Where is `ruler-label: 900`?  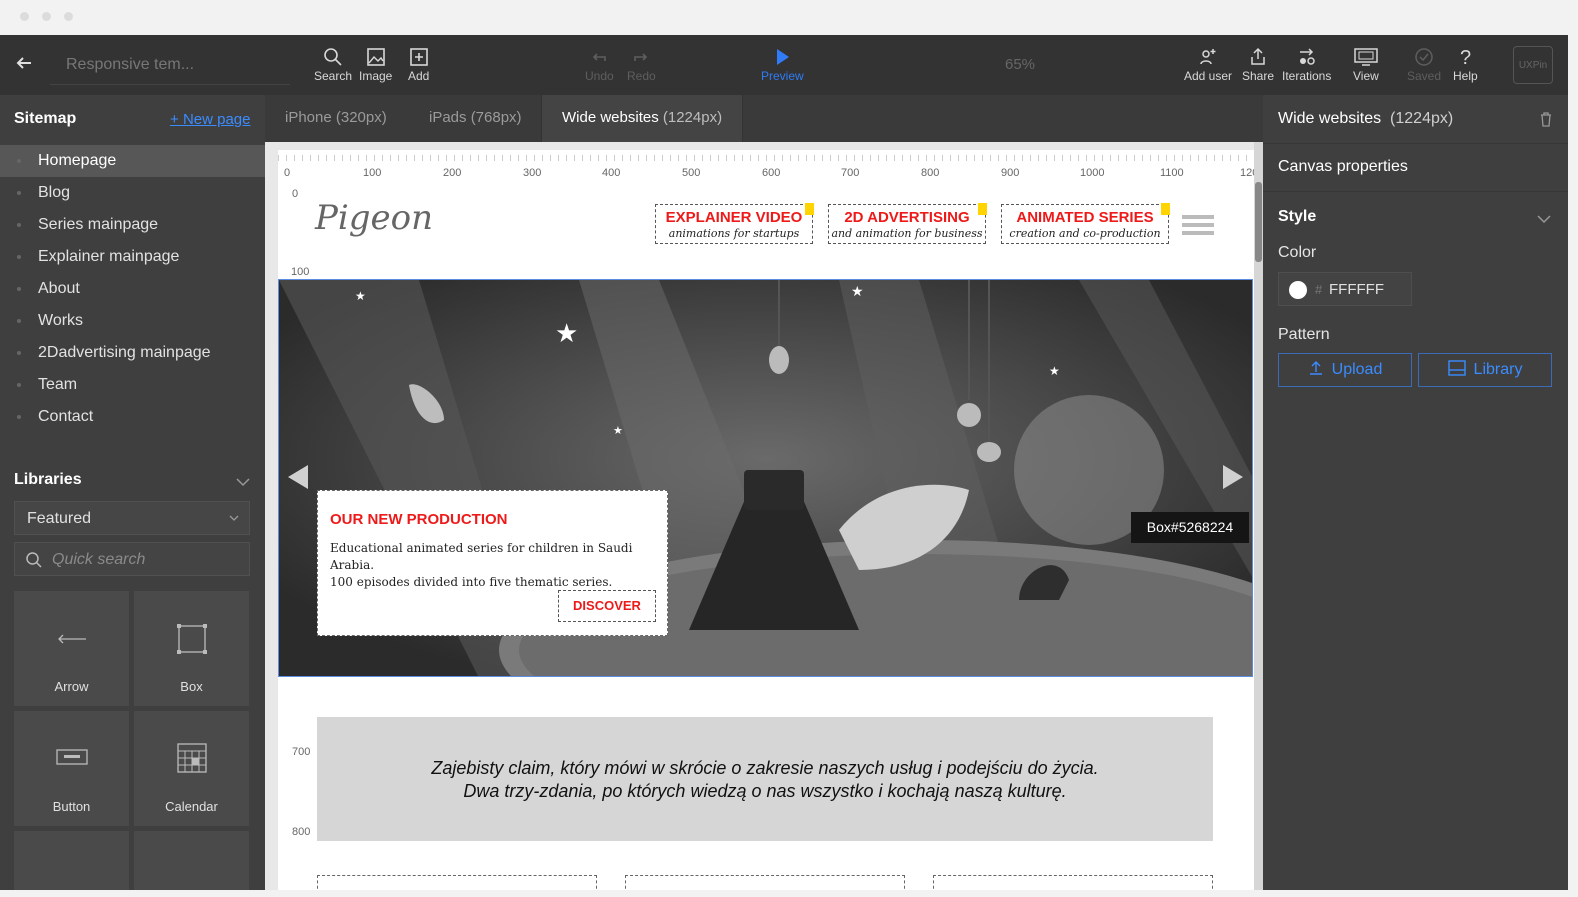
ruler-label: 900 is located at coordinates (1010, 173).